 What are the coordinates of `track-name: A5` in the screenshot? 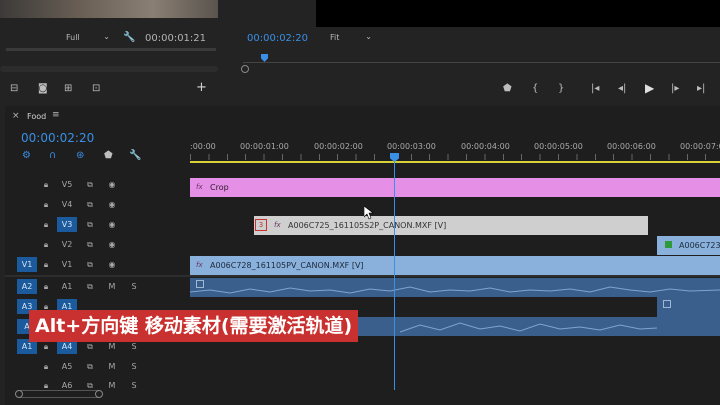 It's located at (67, 366).